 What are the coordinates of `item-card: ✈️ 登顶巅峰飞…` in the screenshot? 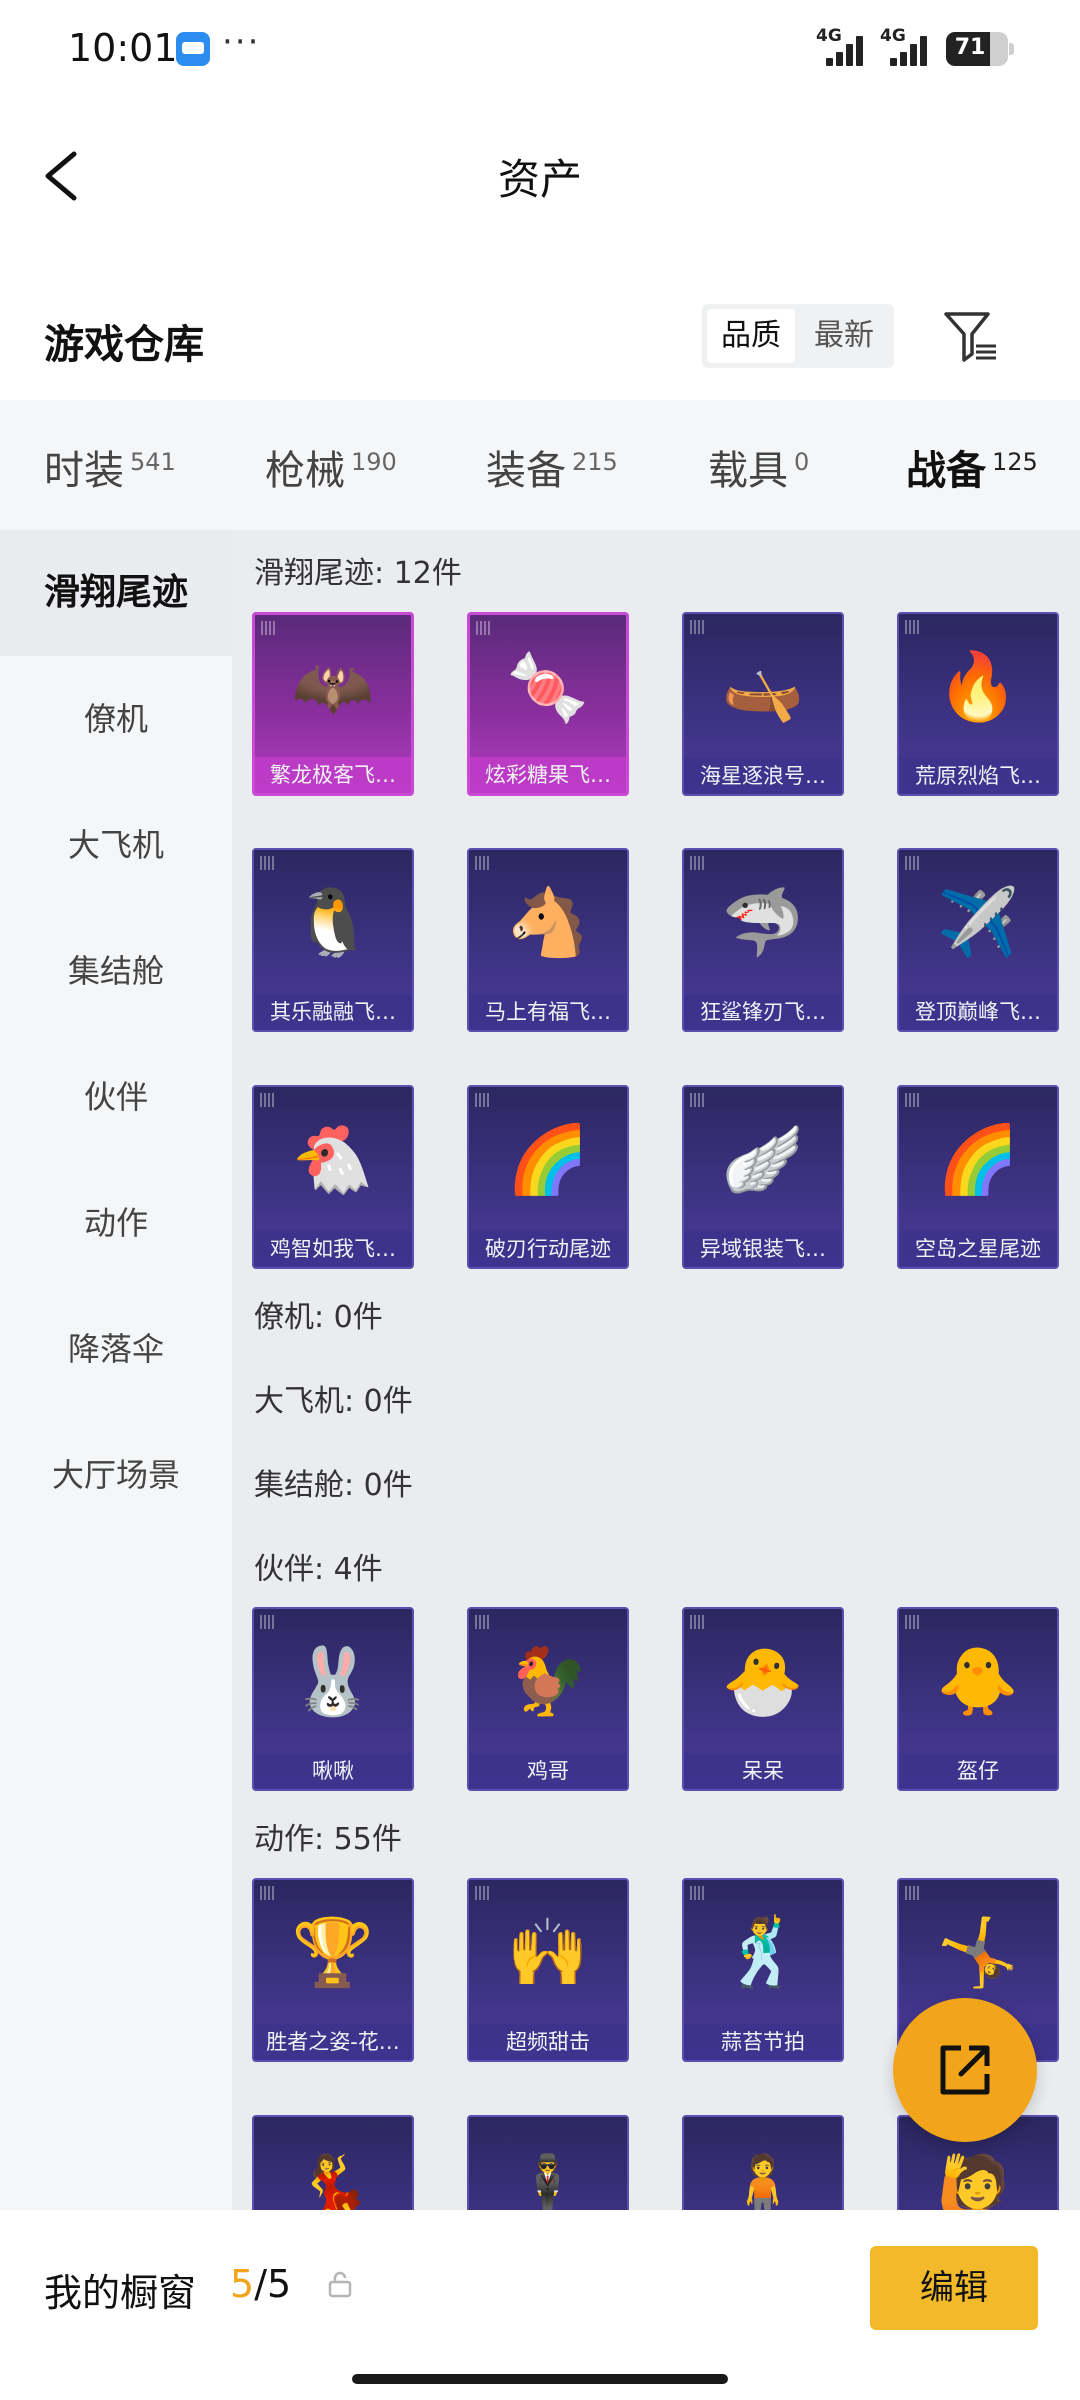 It's located at (978, 940).